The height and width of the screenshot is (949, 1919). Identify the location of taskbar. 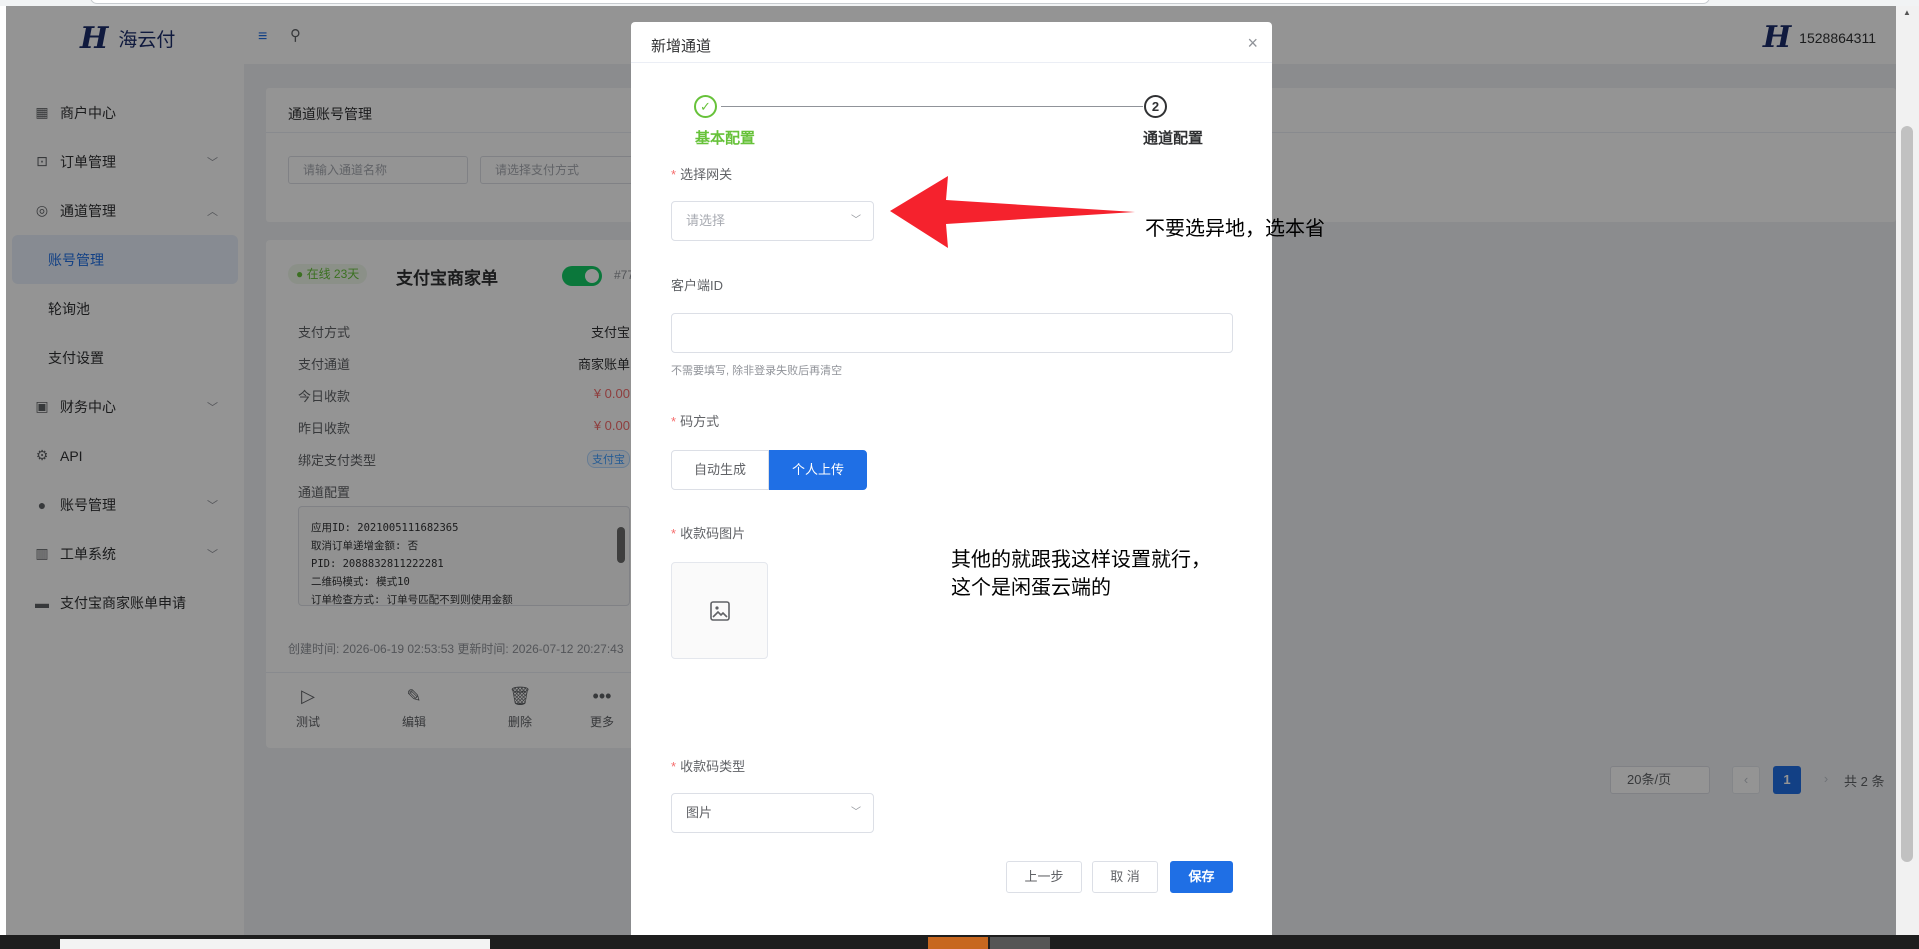
(959, 942).